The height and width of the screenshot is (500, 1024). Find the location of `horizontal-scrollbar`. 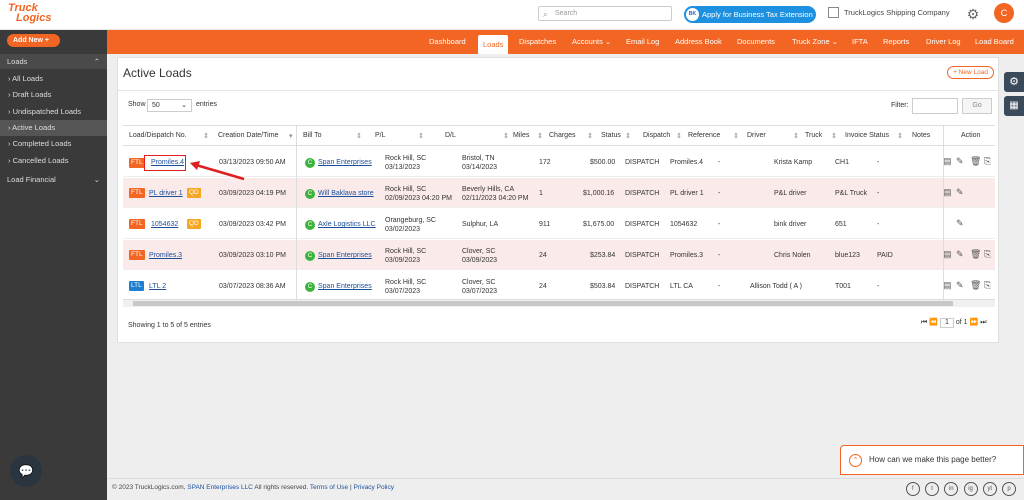

horizontal-scrollbar is located at coordinates (559, 303).